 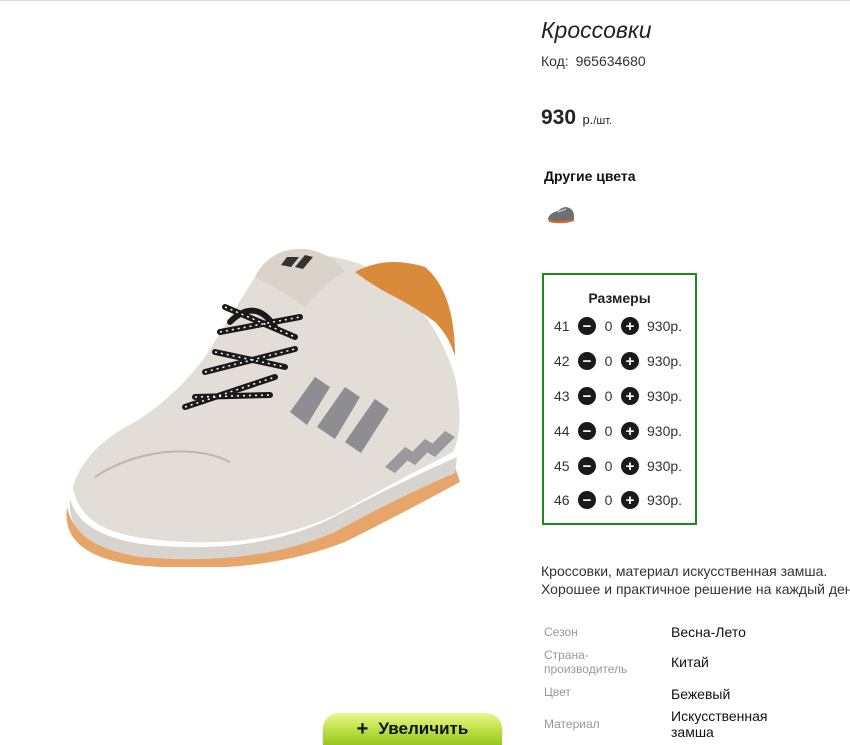 I want to click on zoom-button: + Увеличить, so click(x=412, y=729).